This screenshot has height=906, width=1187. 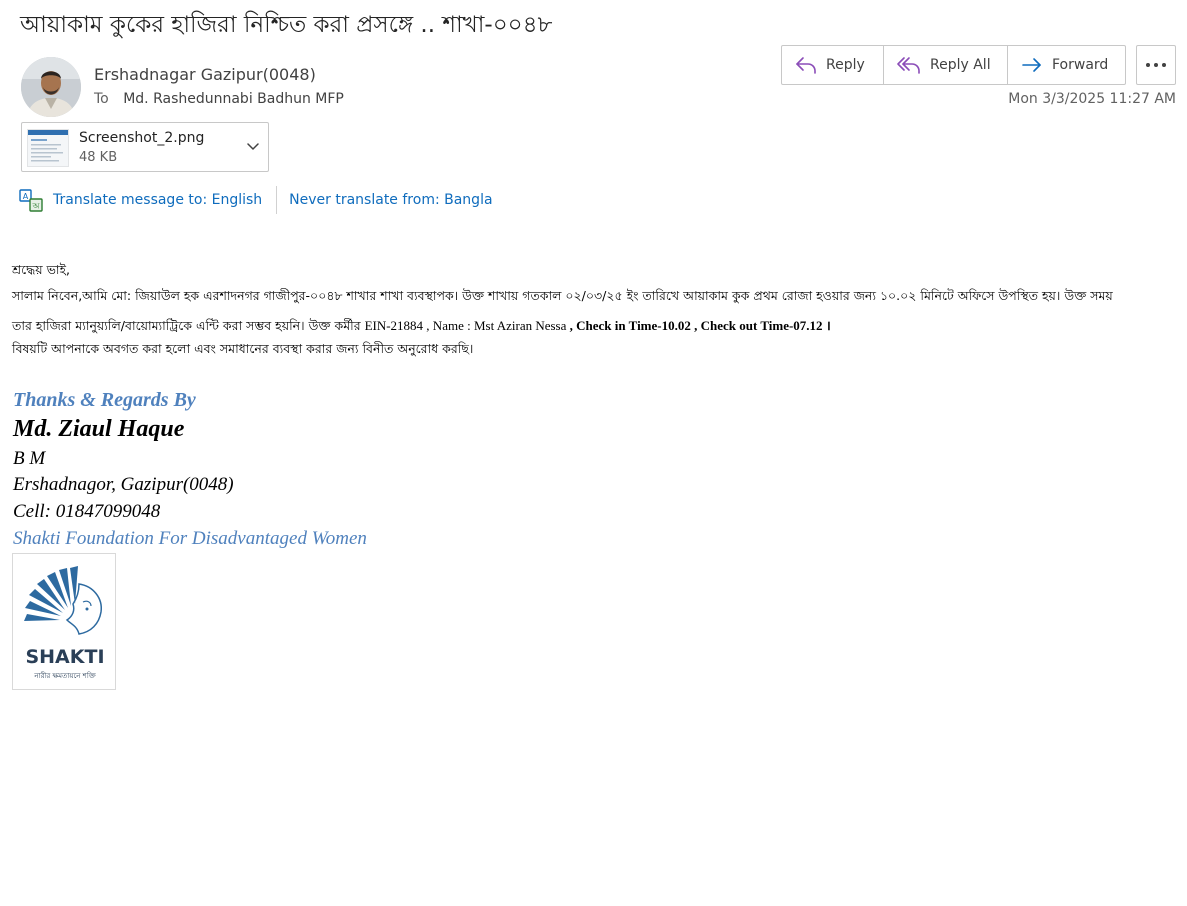 What do you see at coordinates (63, 600) in the screenshot?
I see `shakti-logo-mark` at bounding box center [63, 600].